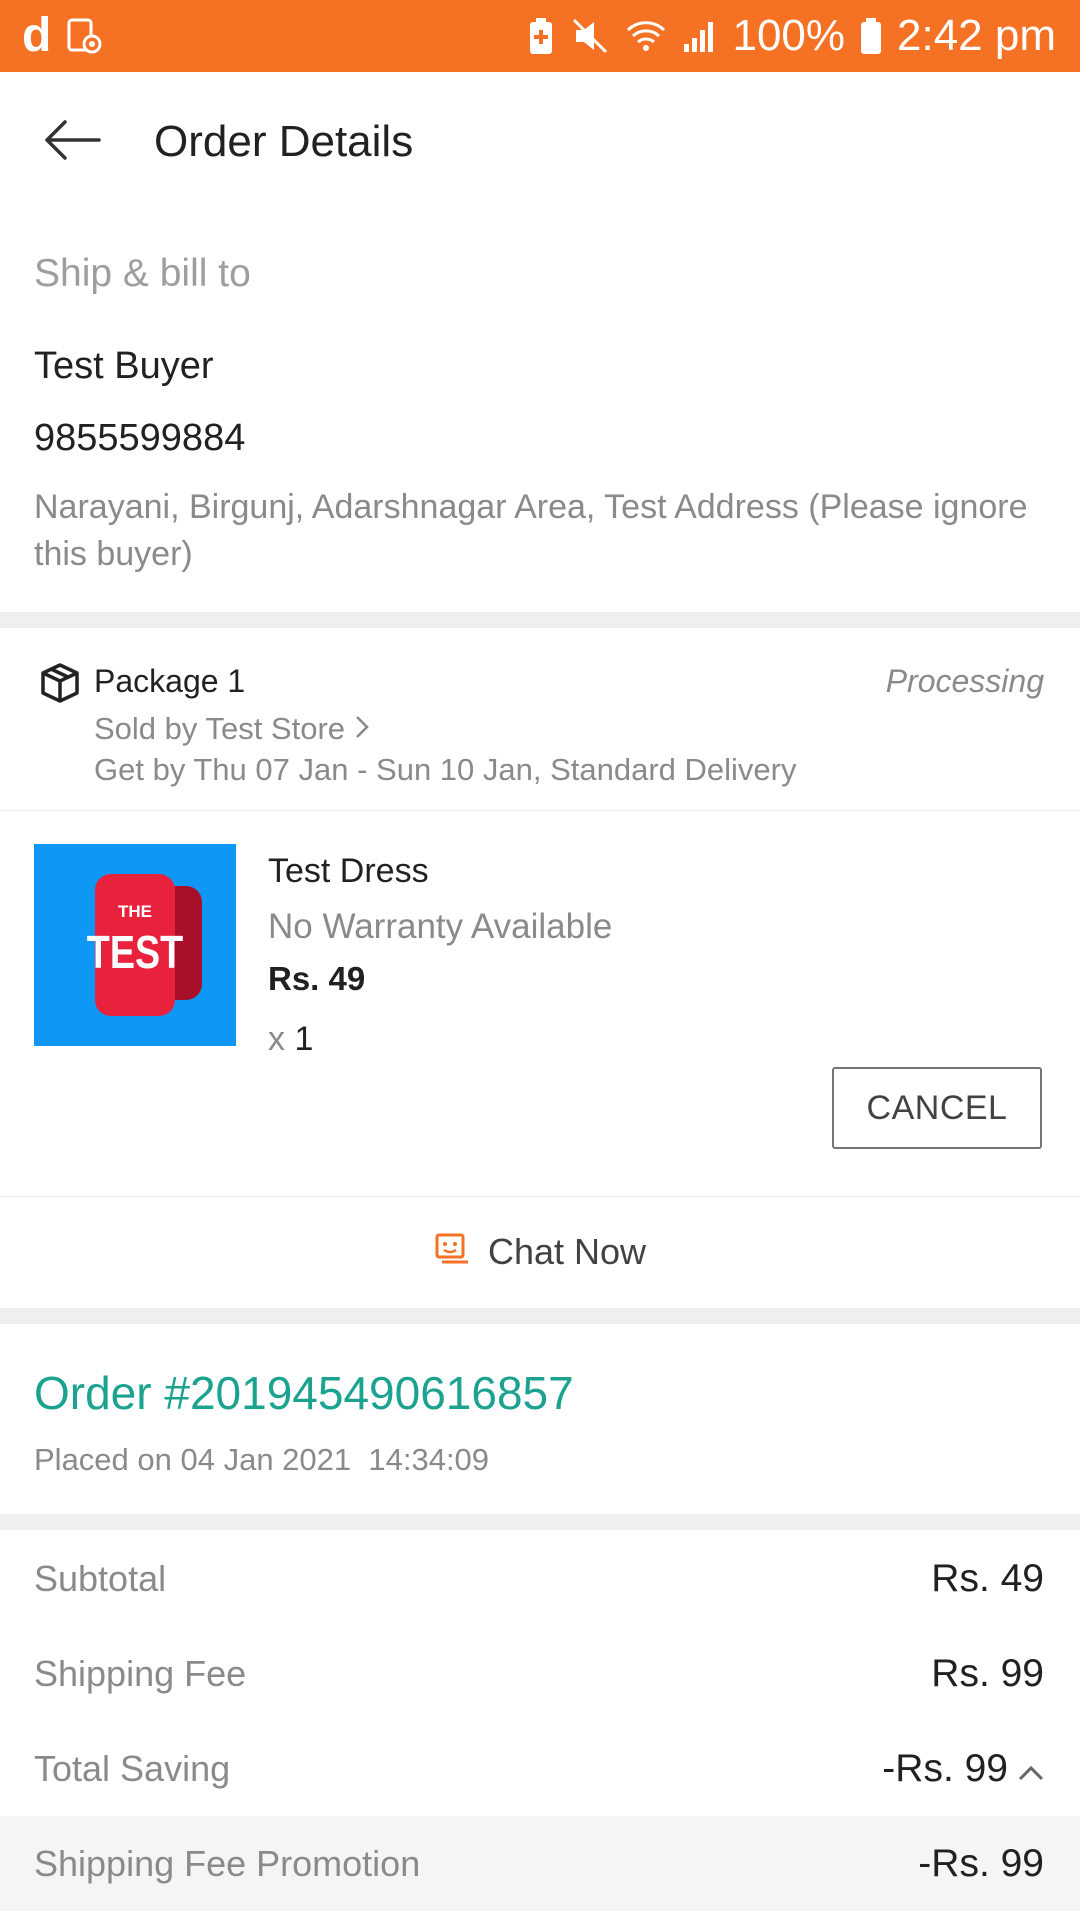  Describe the element at coordinates (540, 1673) in the screenshot. I see `shipping-fee-row: Shipping Fee Rs. 99` at that location.